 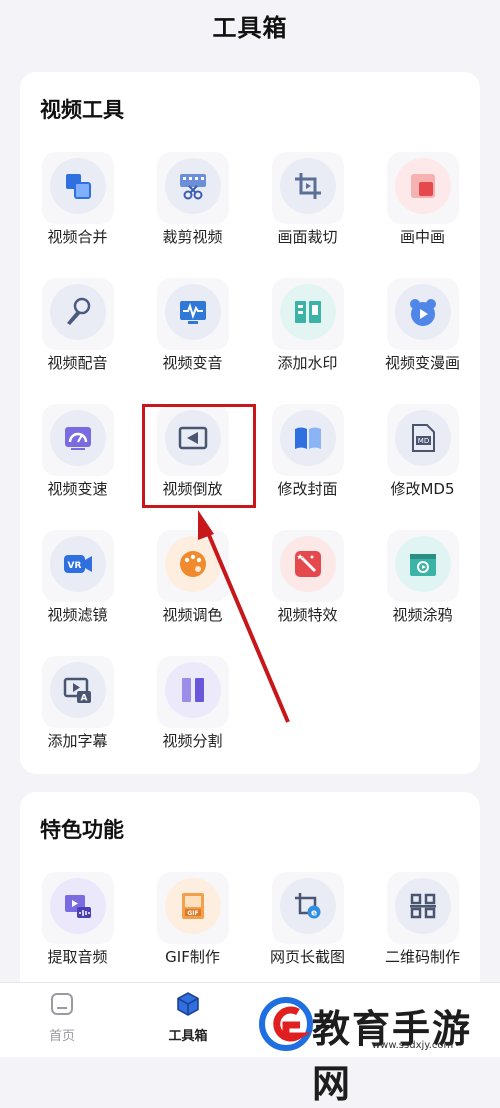 What do you see at coordinates (77, 363) in the screenshot?
I see `tool-label: 视频配音` at bounding box center [77, 363].